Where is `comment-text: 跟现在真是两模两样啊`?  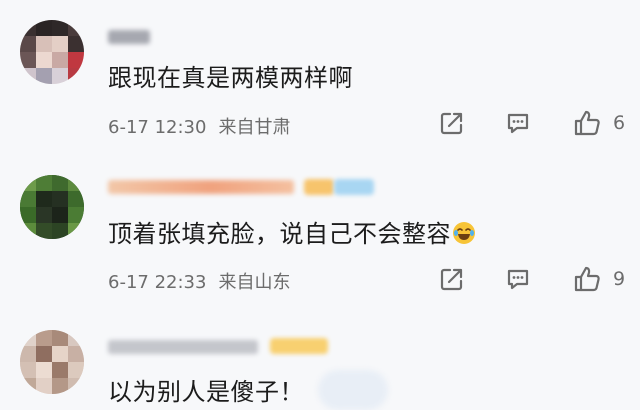 comment-text: 跟现在真是两模两样啊 is located at coordinates (230, 78).